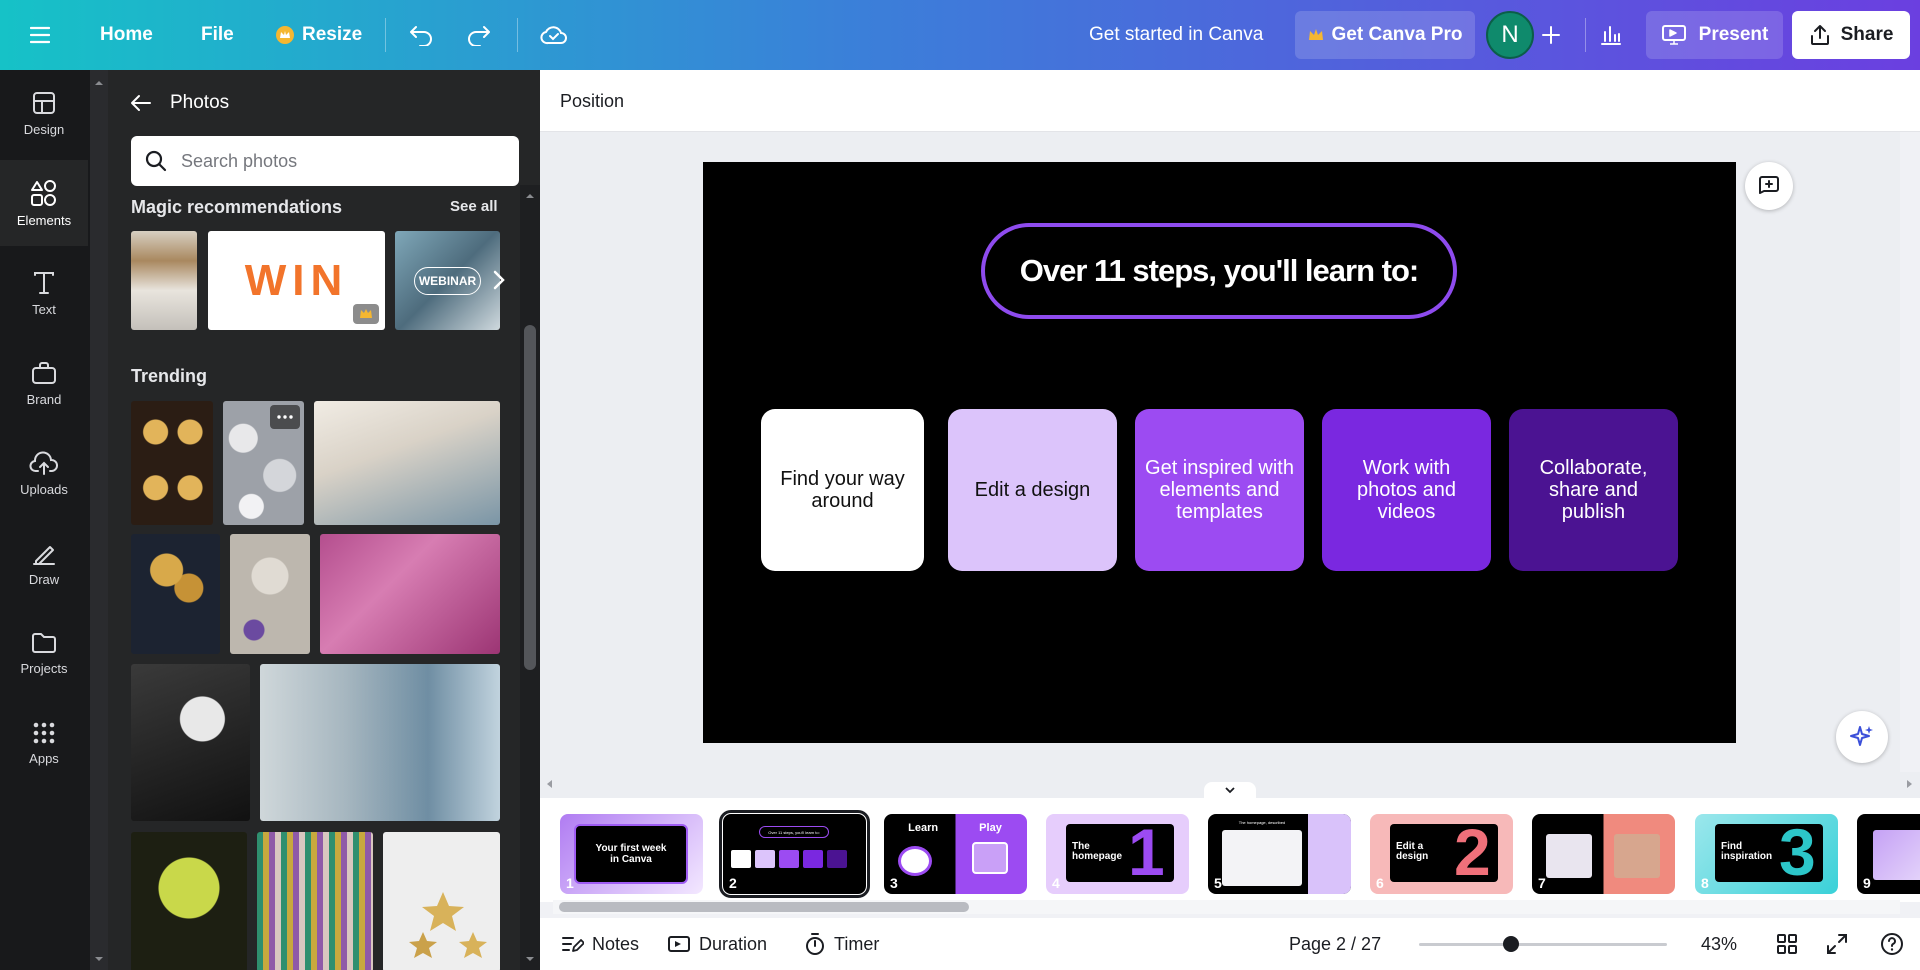  What do you see at coordinates (44, 653) in the screenshot?
I see `rail-item-projects: Projects` at bounding box center [44, 653].